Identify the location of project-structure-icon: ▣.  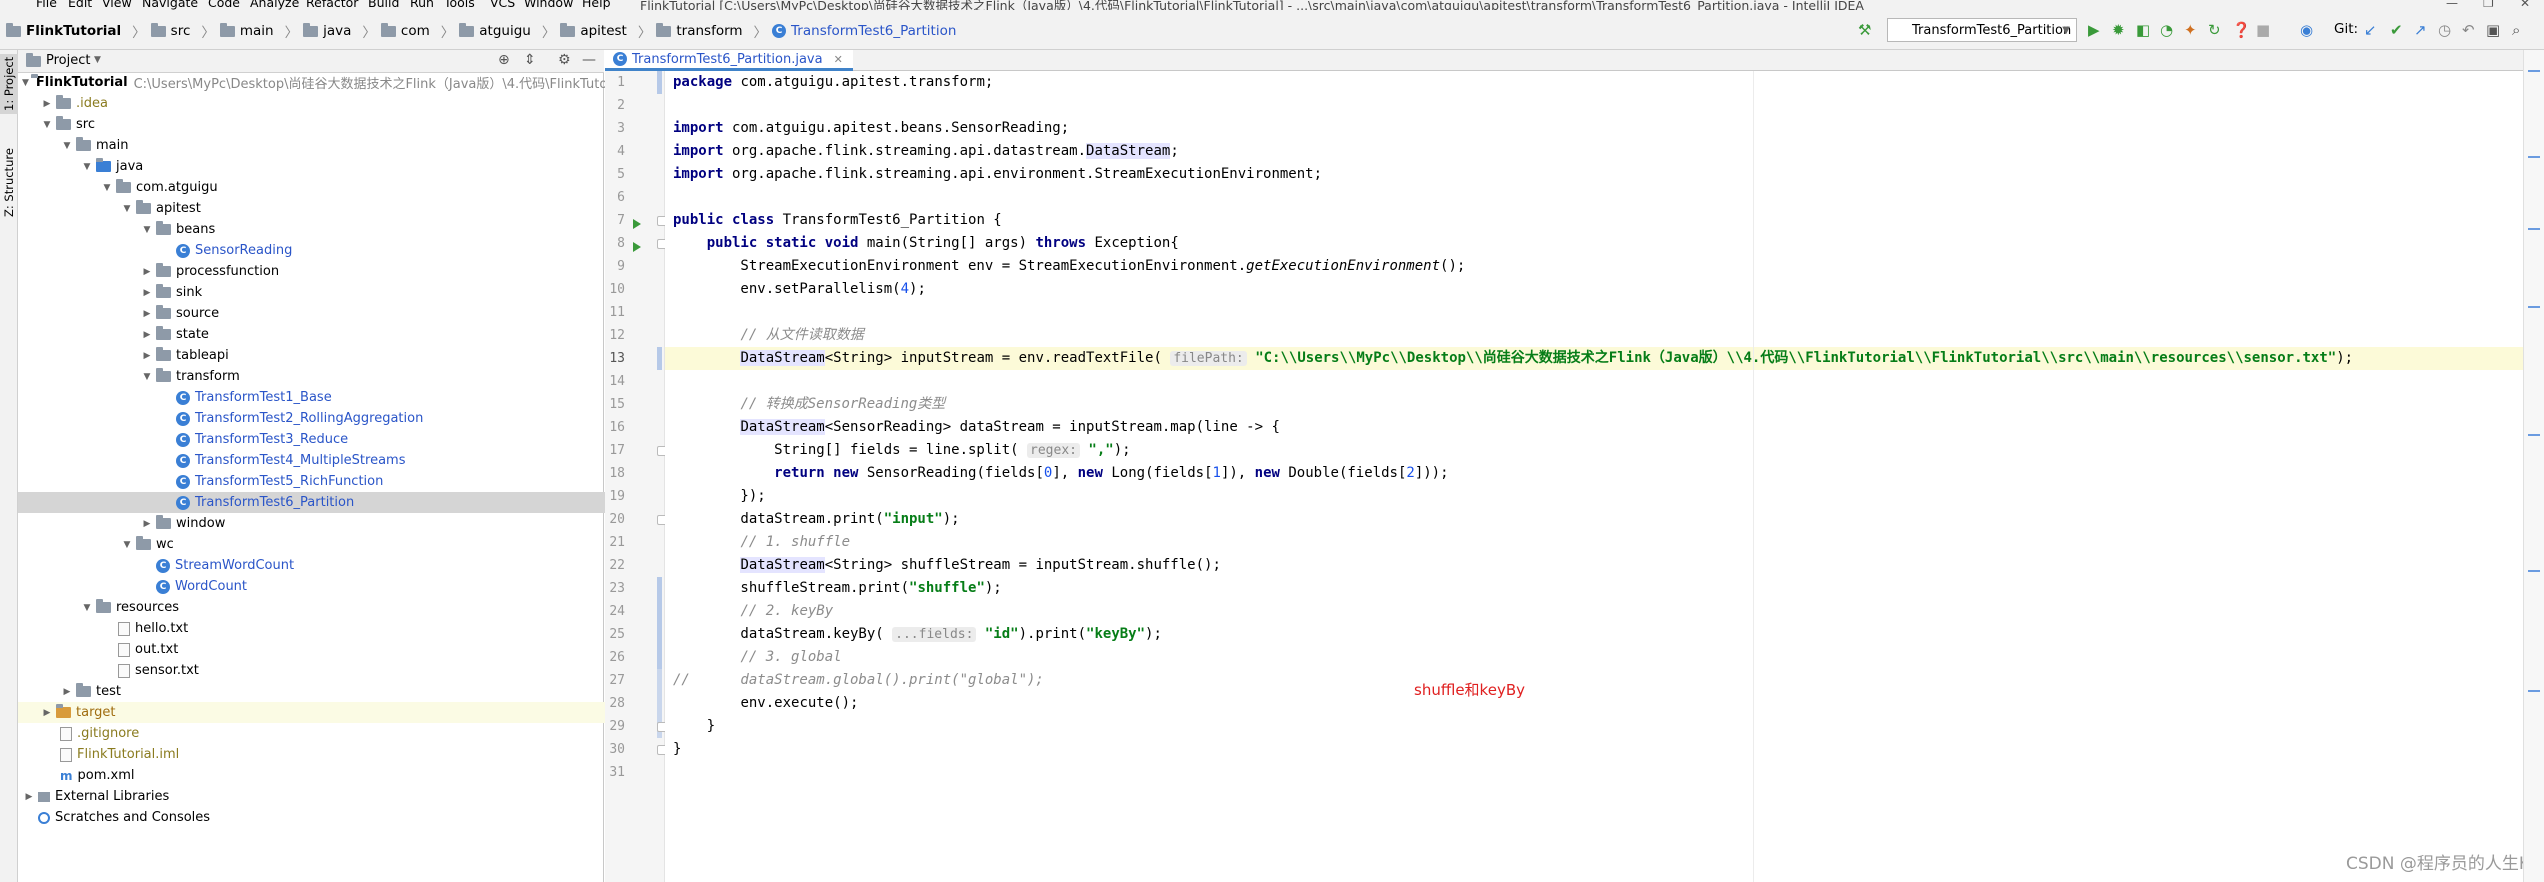
(2493, 30).